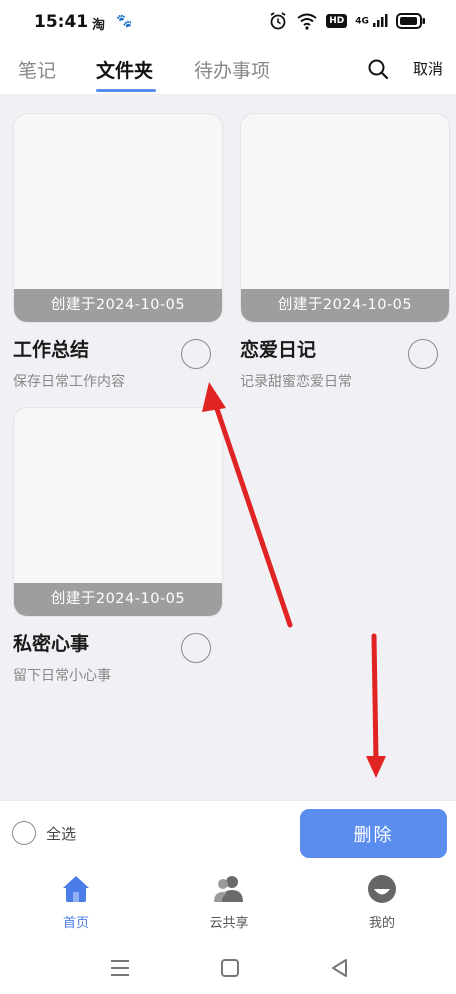  I want to click on system-nav-bar, so click(228, 966).